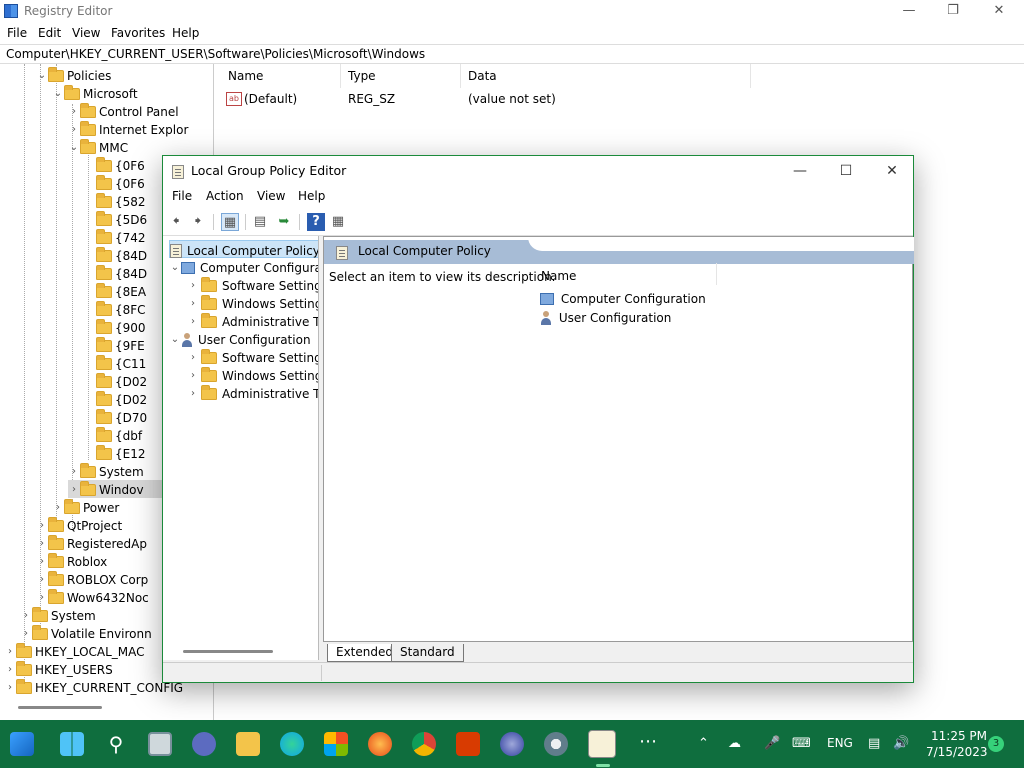  What do you see at coordinates (380, 744) in the screenshot?
I see `firefox-icon` at bounding box center [380, 744].